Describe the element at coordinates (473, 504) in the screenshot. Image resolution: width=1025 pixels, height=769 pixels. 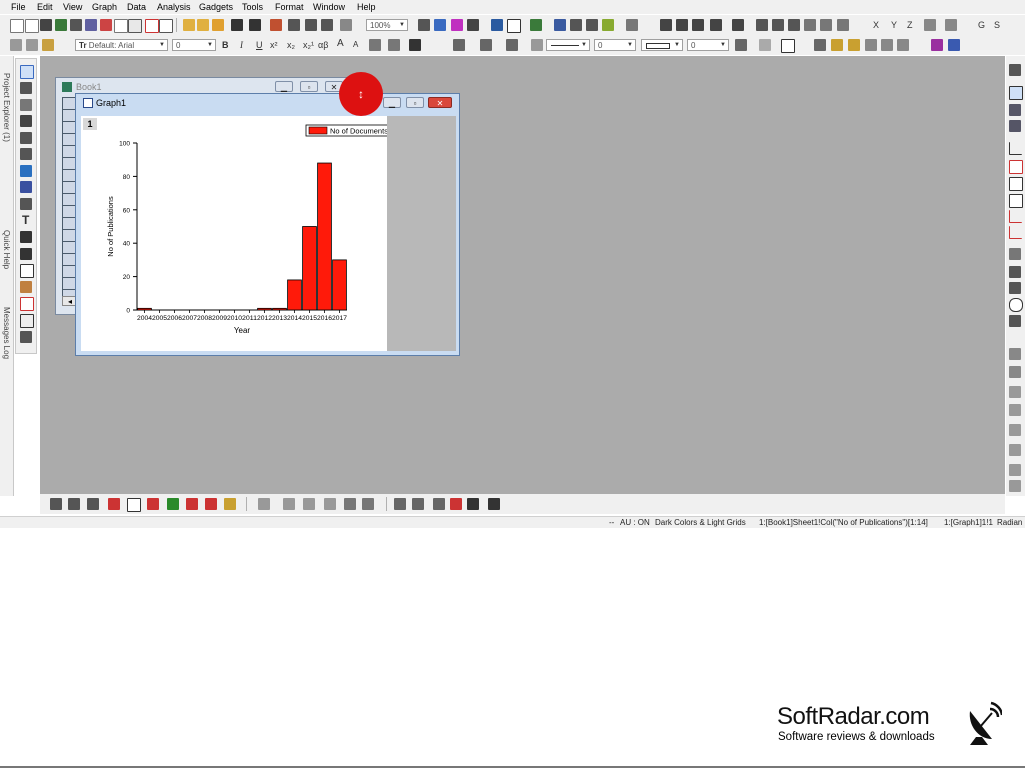
I see `index-plot-icon` at that location.